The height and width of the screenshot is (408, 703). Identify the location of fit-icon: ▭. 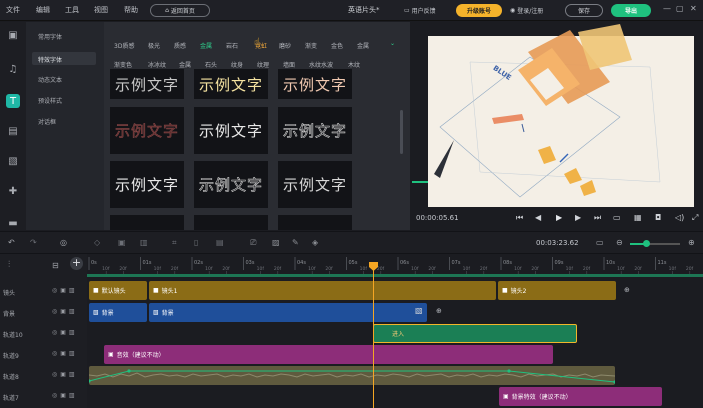
(600, 242).